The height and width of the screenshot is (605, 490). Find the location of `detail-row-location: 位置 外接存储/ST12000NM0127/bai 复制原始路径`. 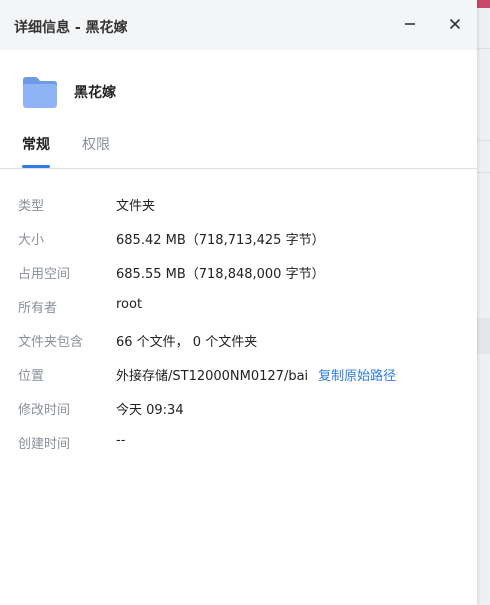

detail-row-location: 位置 外接存储/ST12000NM0127/bai 复制原始路径 is located at coordinates (238, 373).